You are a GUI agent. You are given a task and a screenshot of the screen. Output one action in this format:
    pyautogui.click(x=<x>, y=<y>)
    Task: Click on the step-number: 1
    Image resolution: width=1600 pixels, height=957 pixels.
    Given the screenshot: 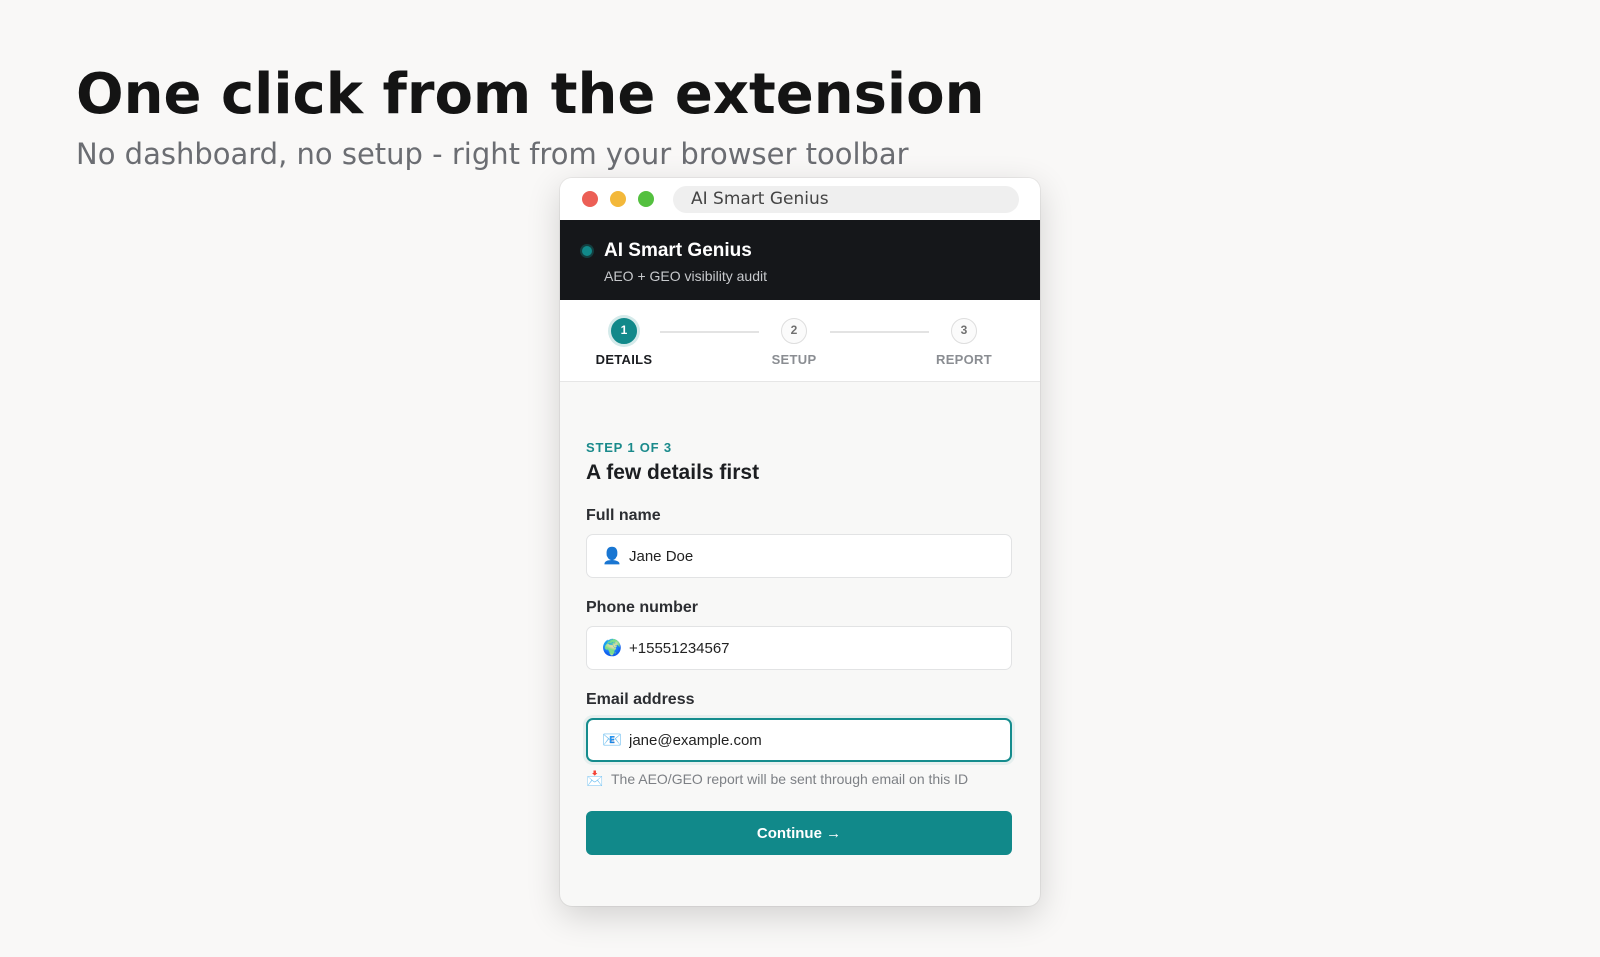 What is the action you would take?
    pyautogui.click(x=624, y=331)
    